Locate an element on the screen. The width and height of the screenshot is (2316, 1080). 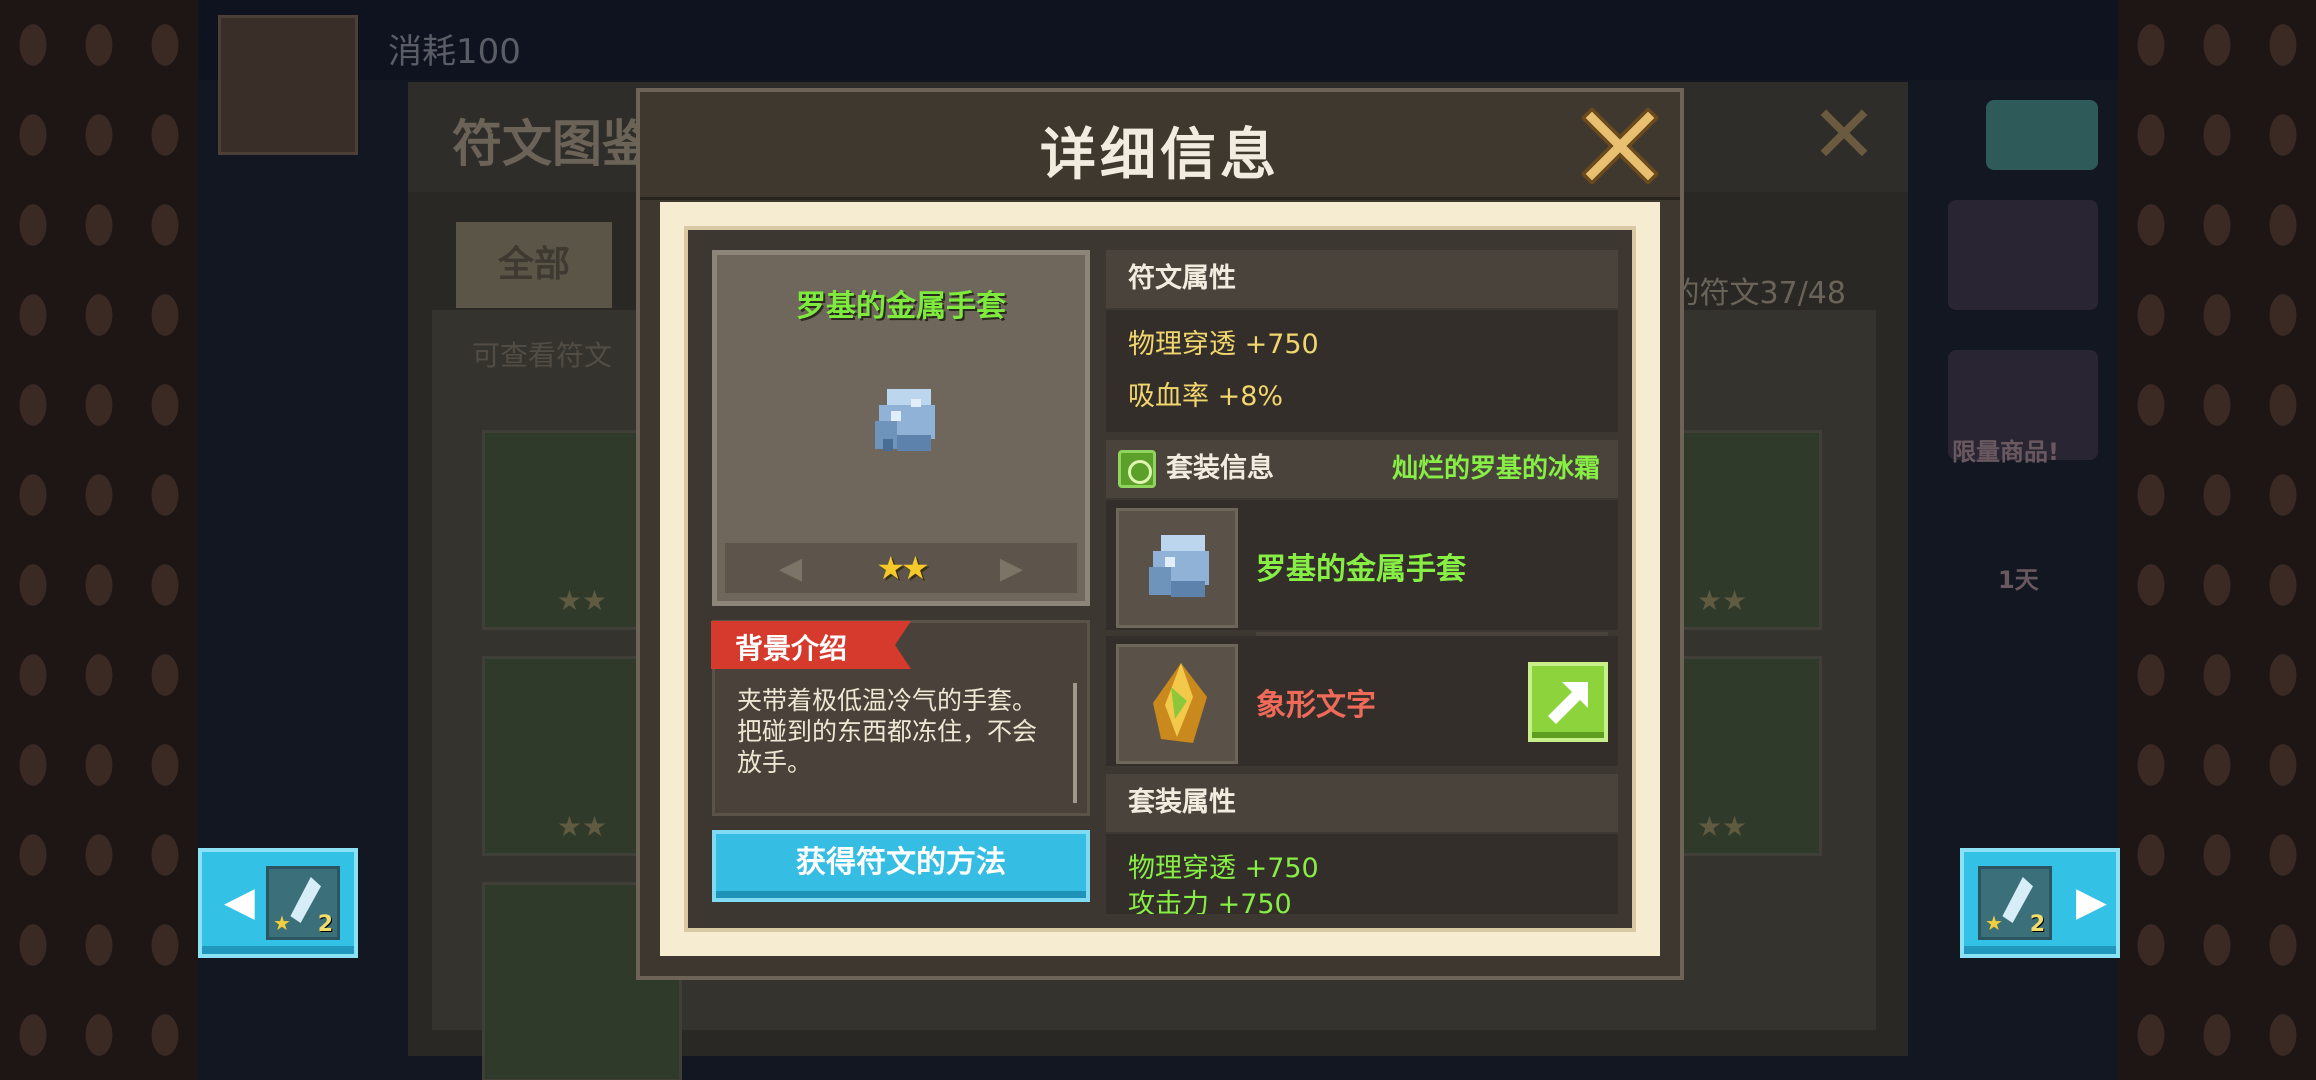
close-icon is located at coordinates (1620, 146).